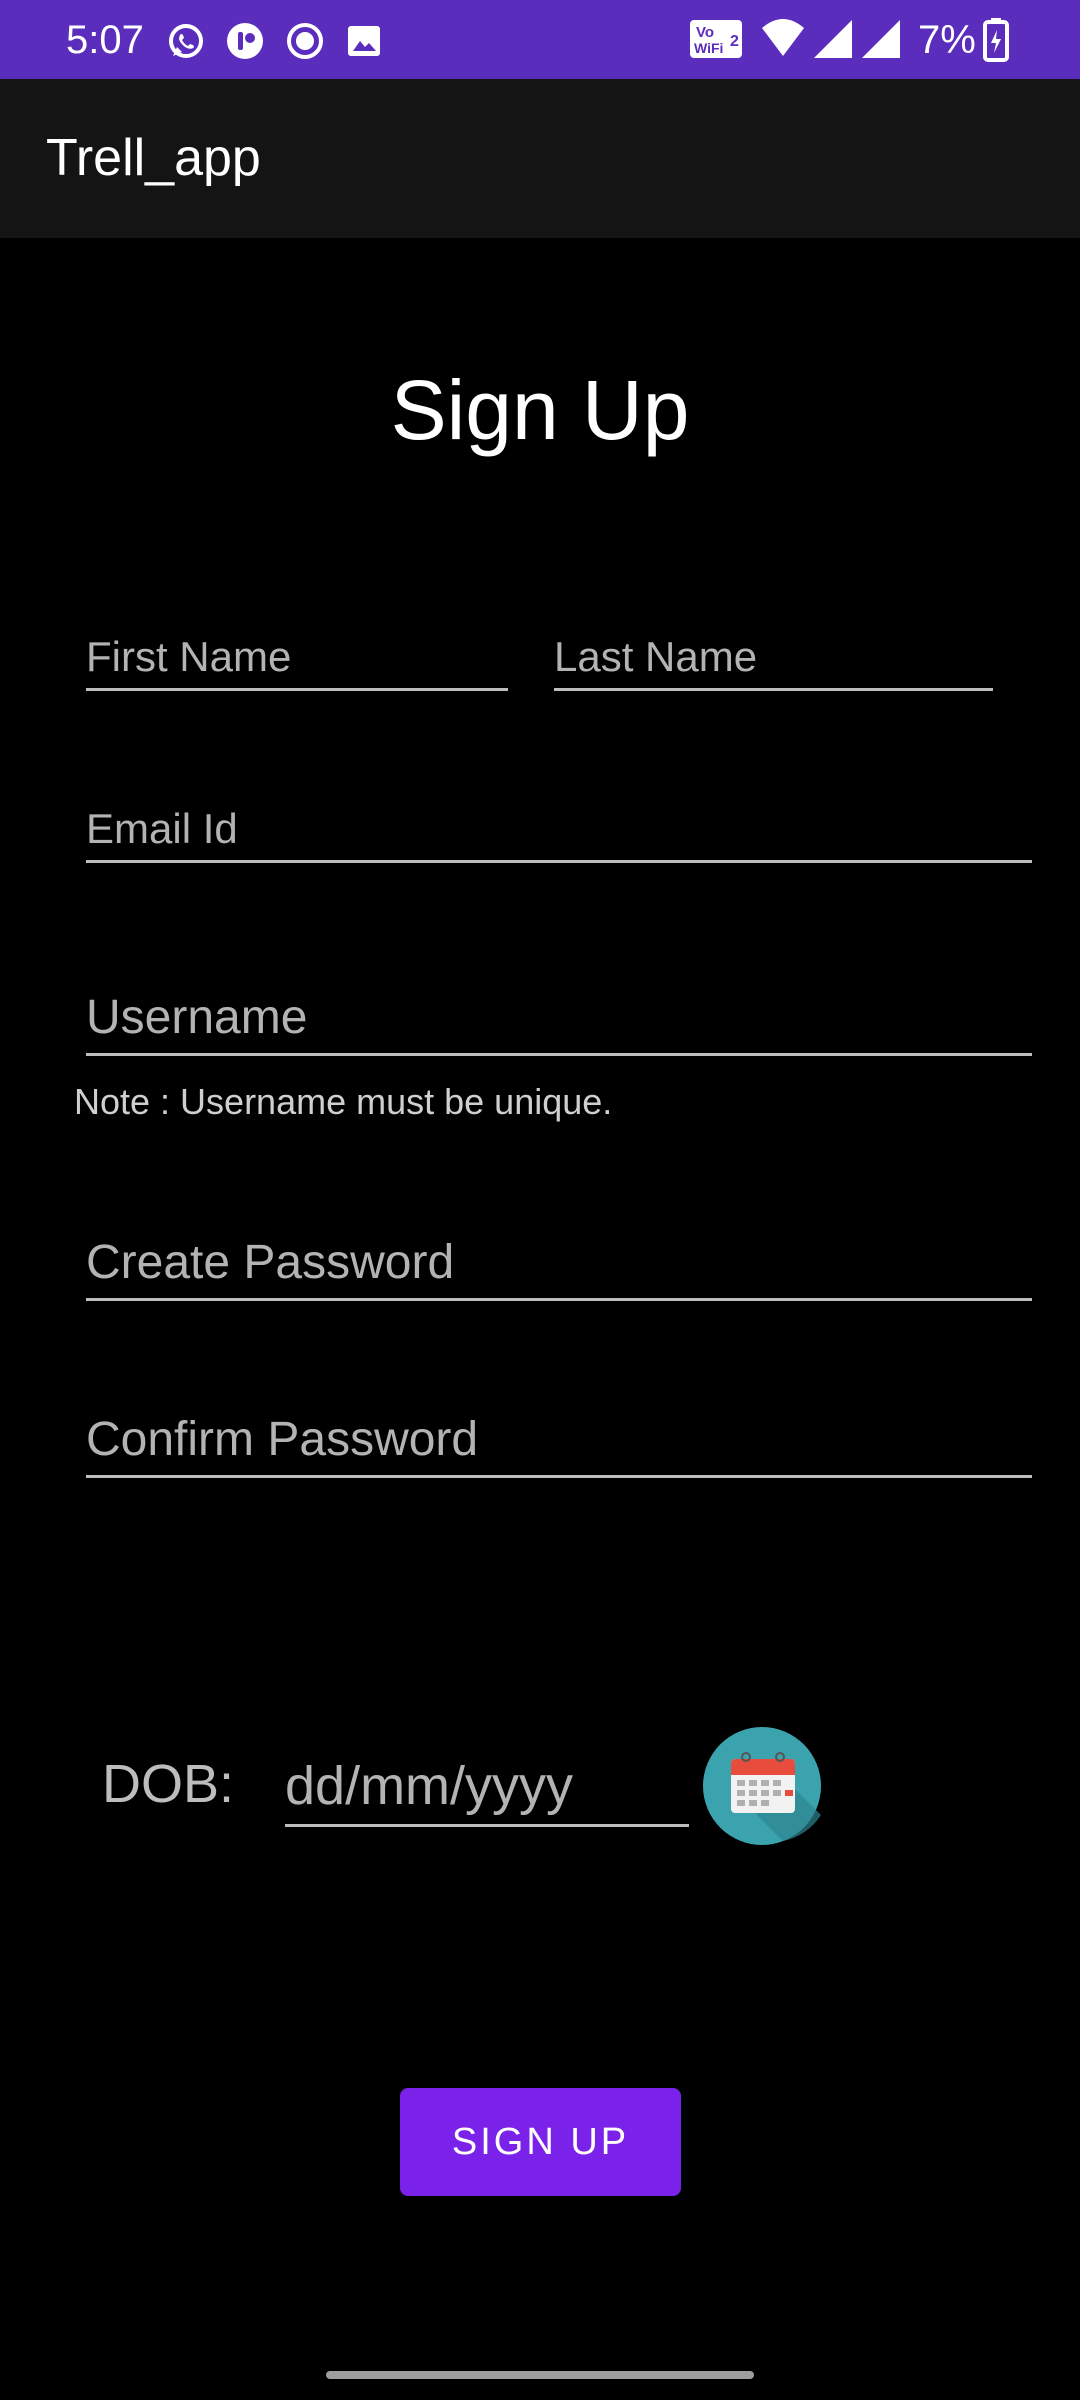  What do you see at coordinates (270, 1262) in the screenshot?
I see `create-password-placeholder: Create Password` at bounding box center [270, 1262].